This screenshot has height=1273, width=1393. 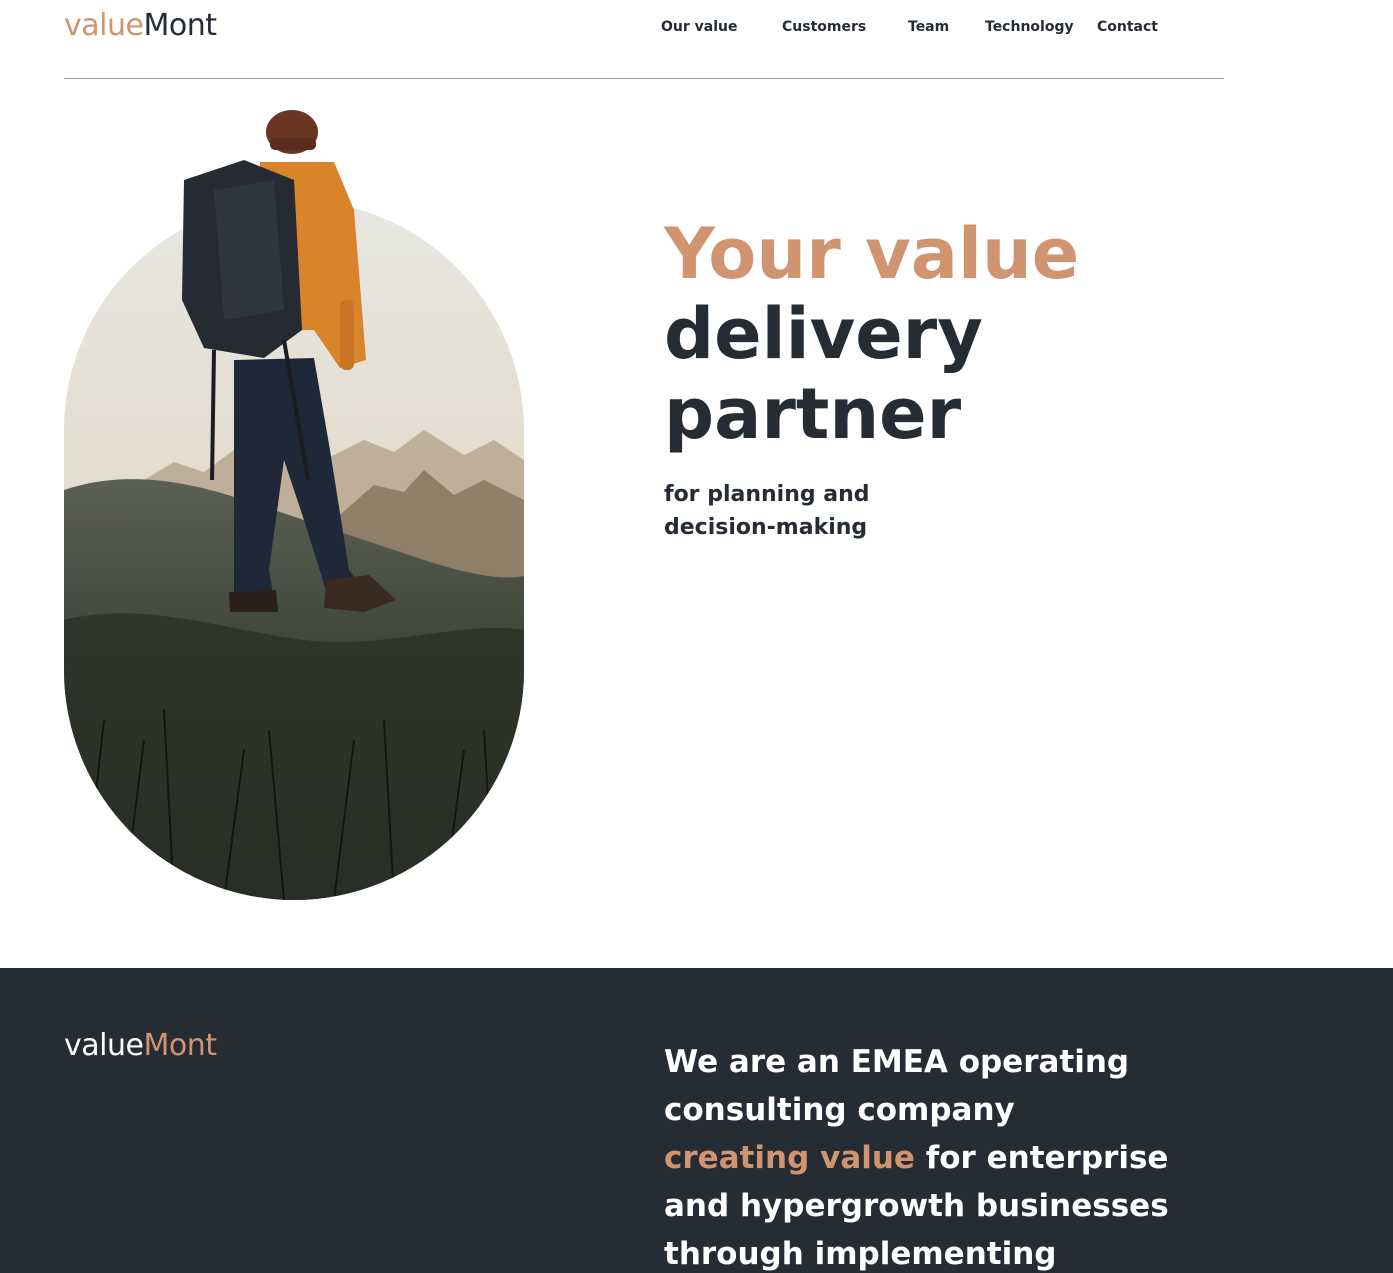 I want to click on nav-our-value: Our value, so click(x=699, y=27).